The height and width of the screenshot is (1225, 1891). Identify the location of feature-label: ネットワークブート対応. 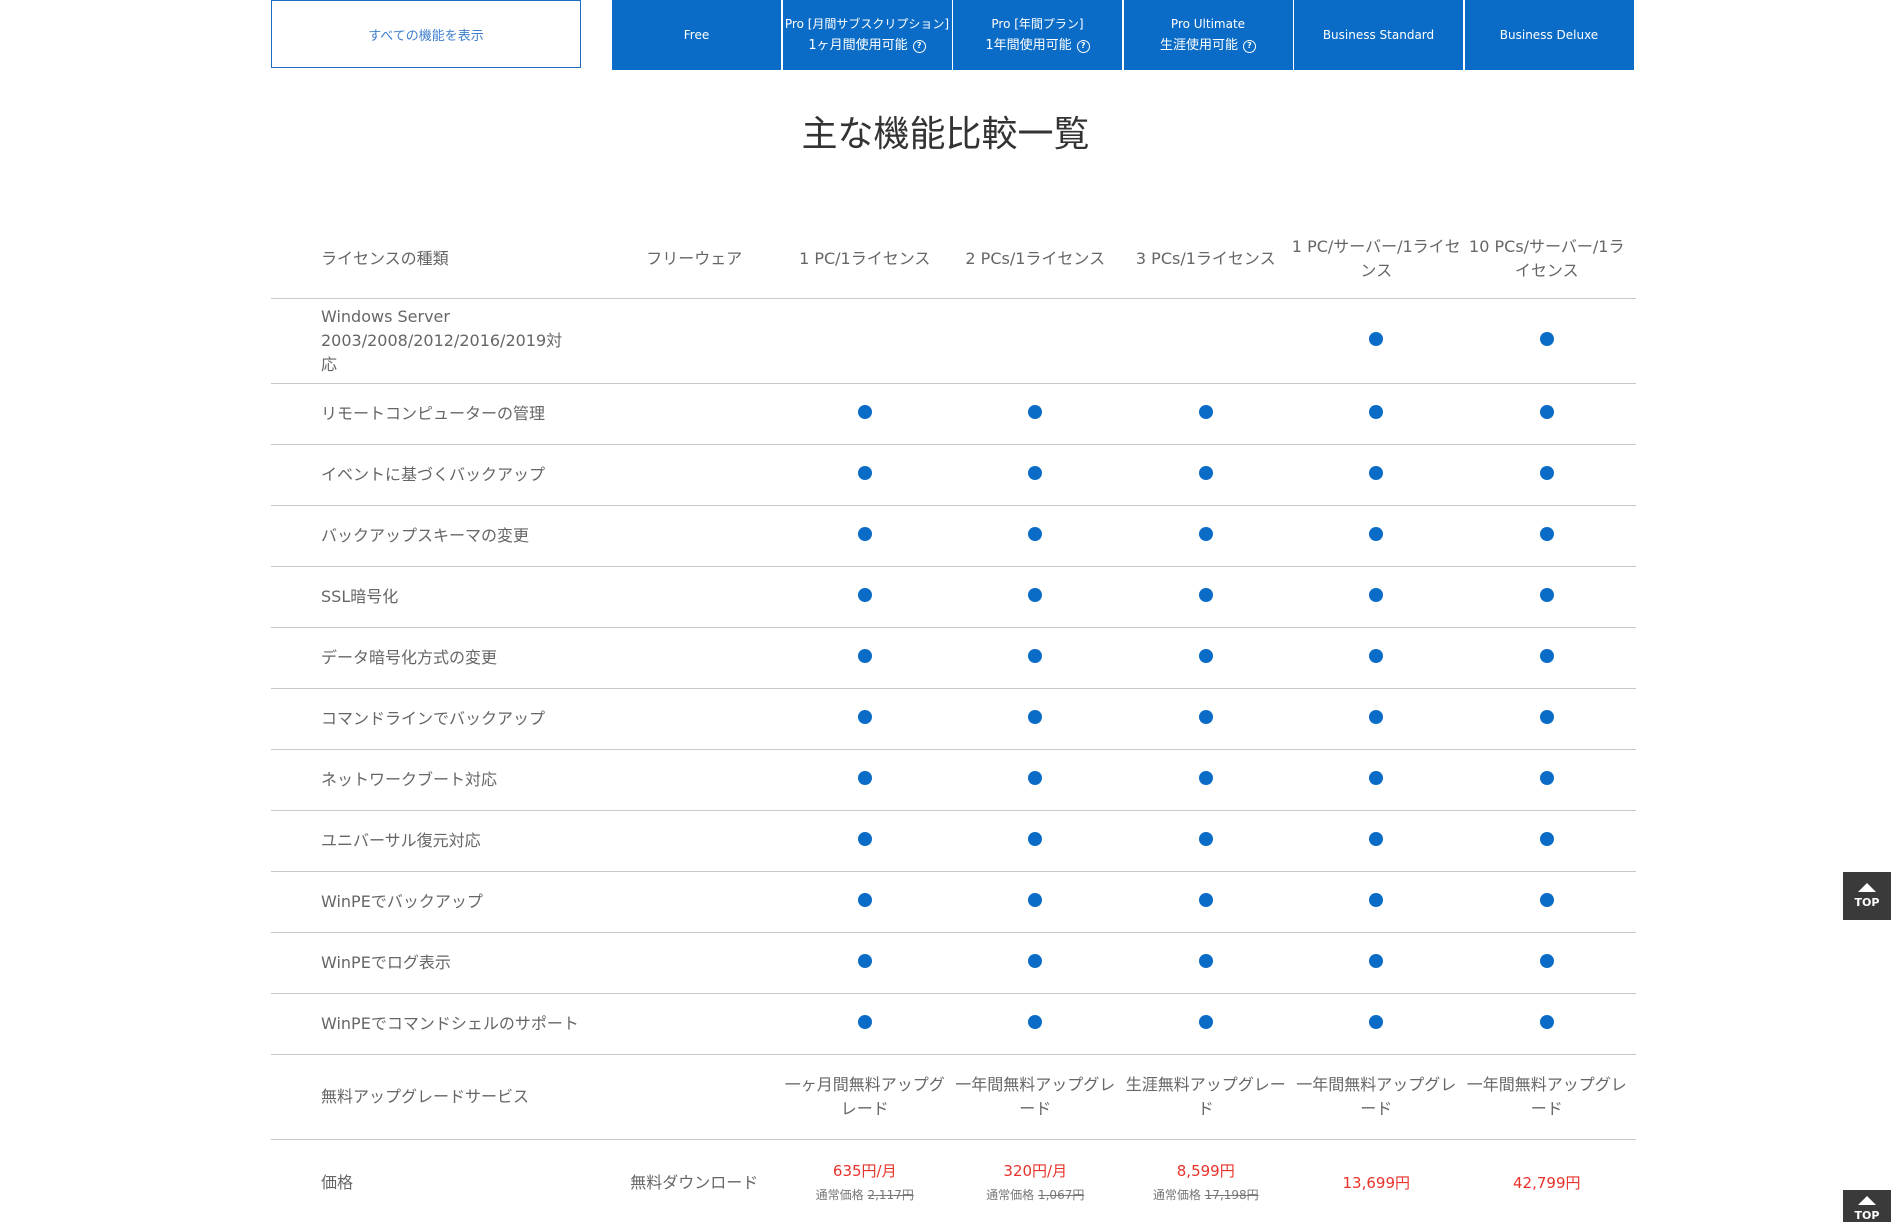
(409, 779).